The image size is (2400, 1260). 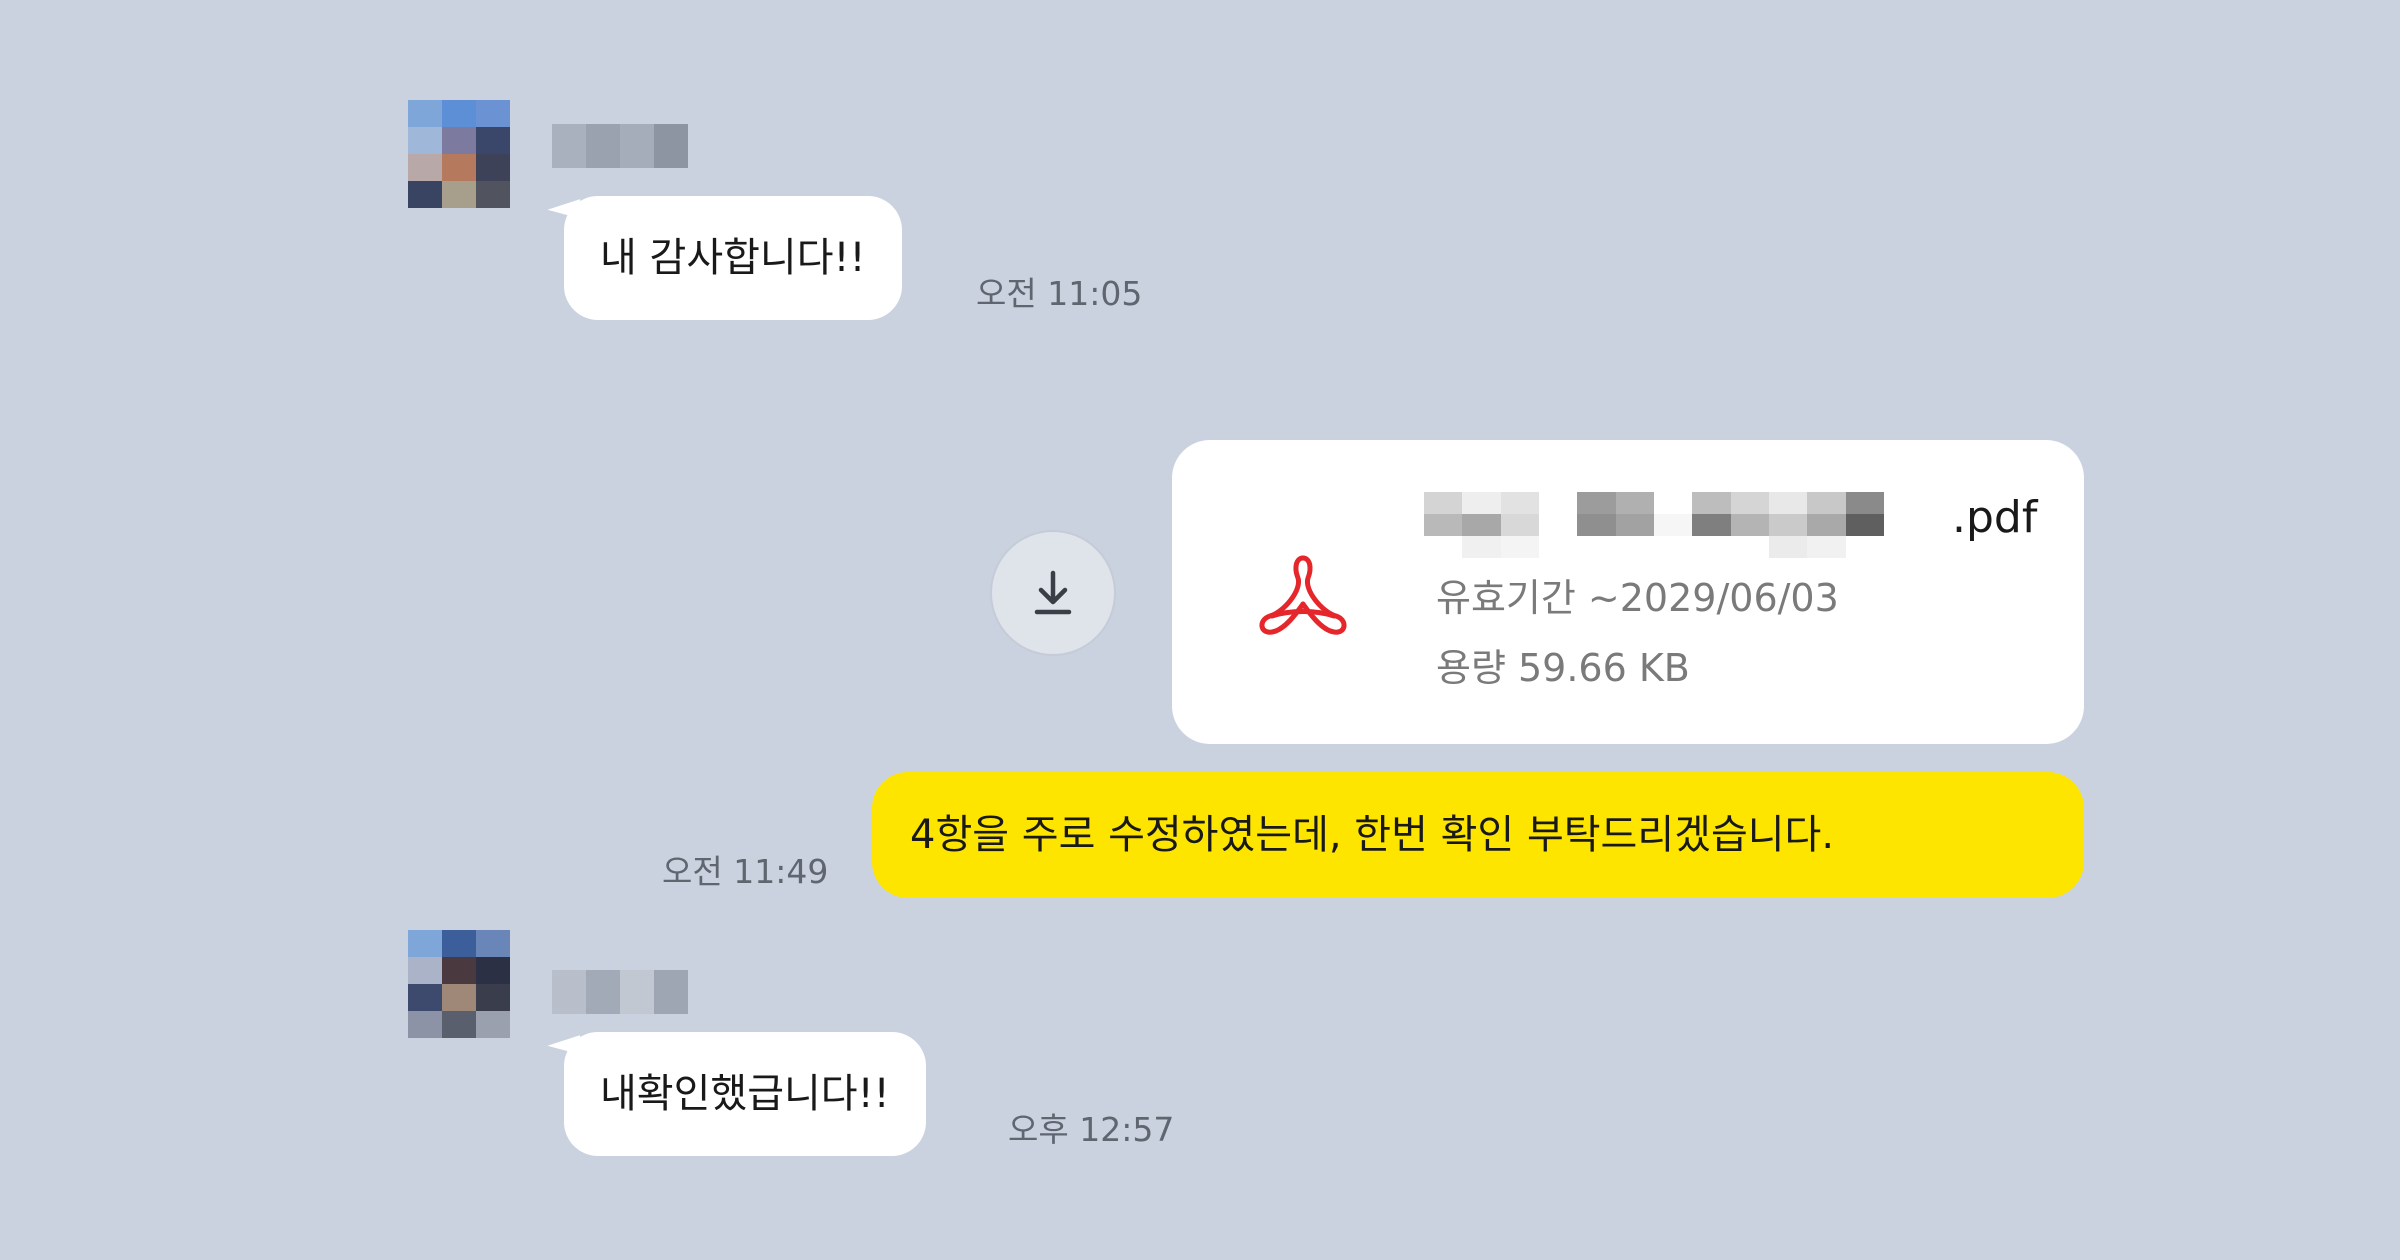 What do you see at coordinates (1995, 517) in the screenshot?
I see `file-extension: .pdf` at bounding box center [1995, 517].